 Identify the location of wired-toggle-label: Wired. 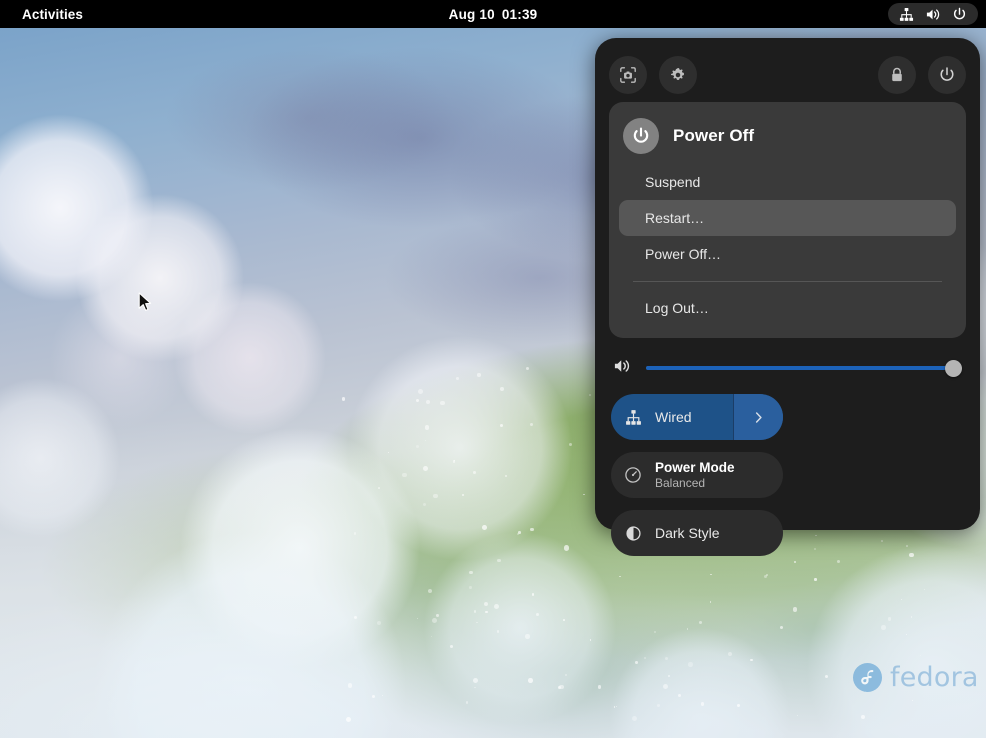
(673, 416).